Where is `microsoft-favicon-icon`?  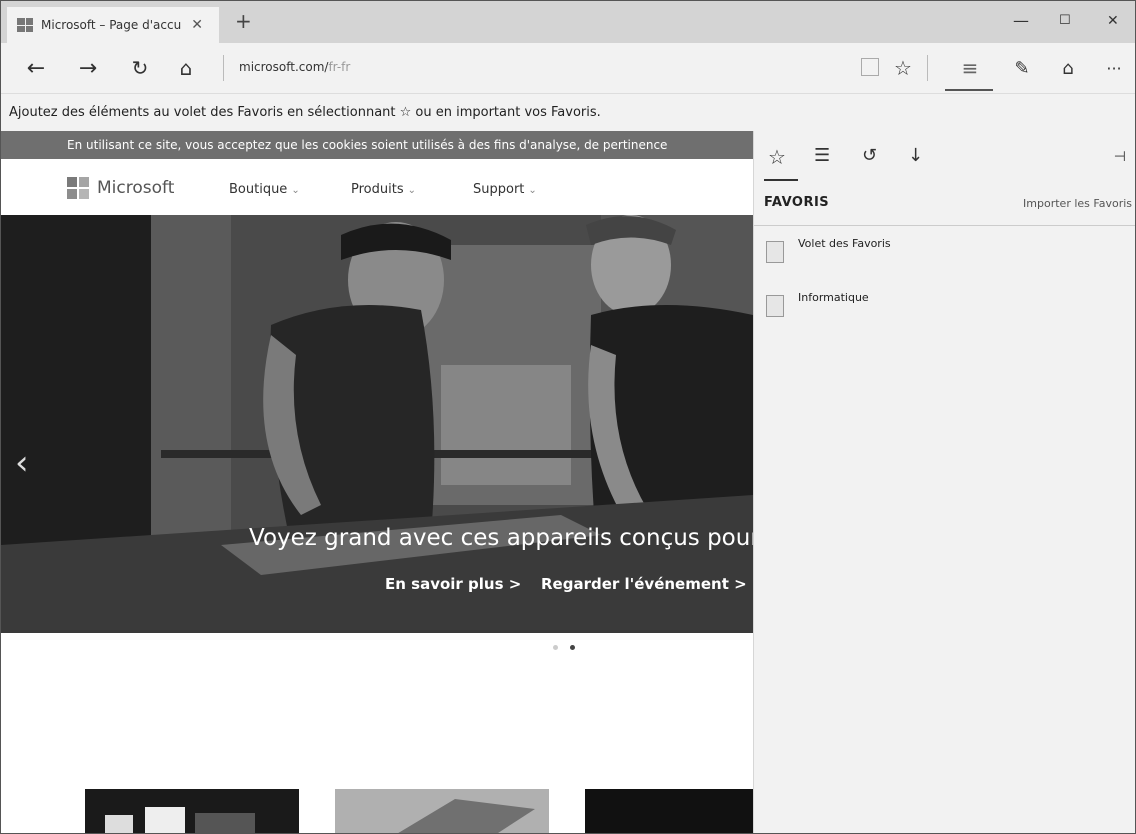 microsoft-favicon-icon is located at coordinates (25, 25).